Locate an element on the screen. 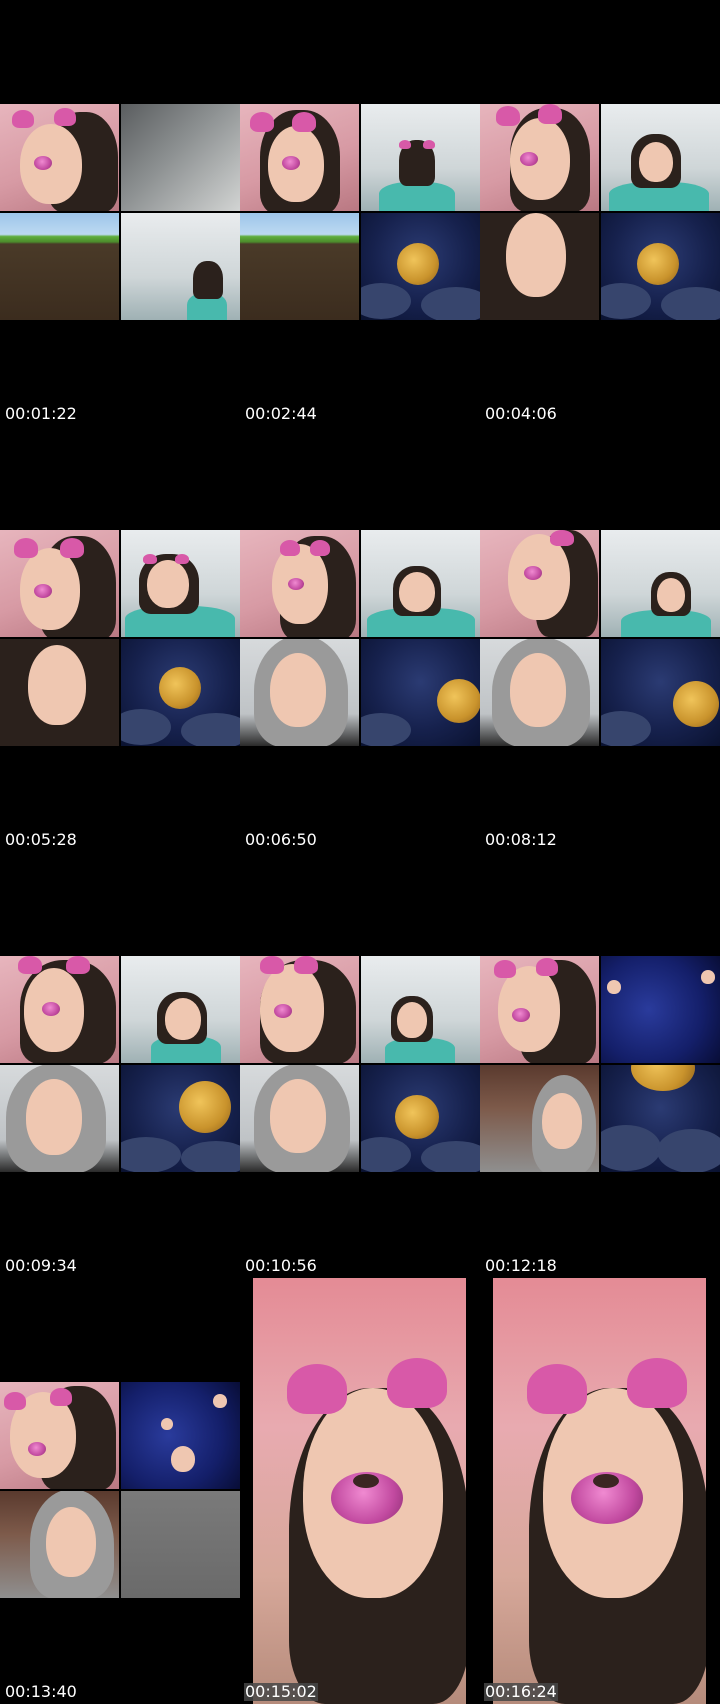  thumbnail-12: 00:16:24 is located at coordinates (600, 1491).